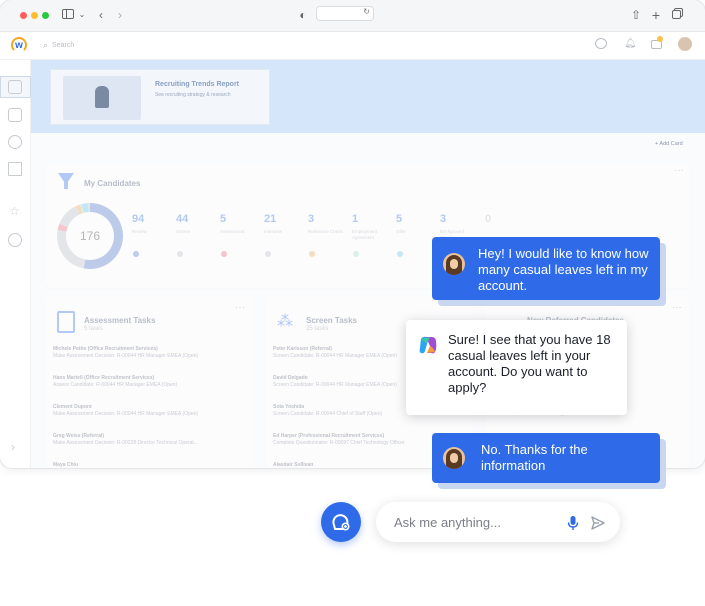 The image size is (705, 606). I want to click on user-message-2-text: No. Thanks for the information, so click(534, 457).